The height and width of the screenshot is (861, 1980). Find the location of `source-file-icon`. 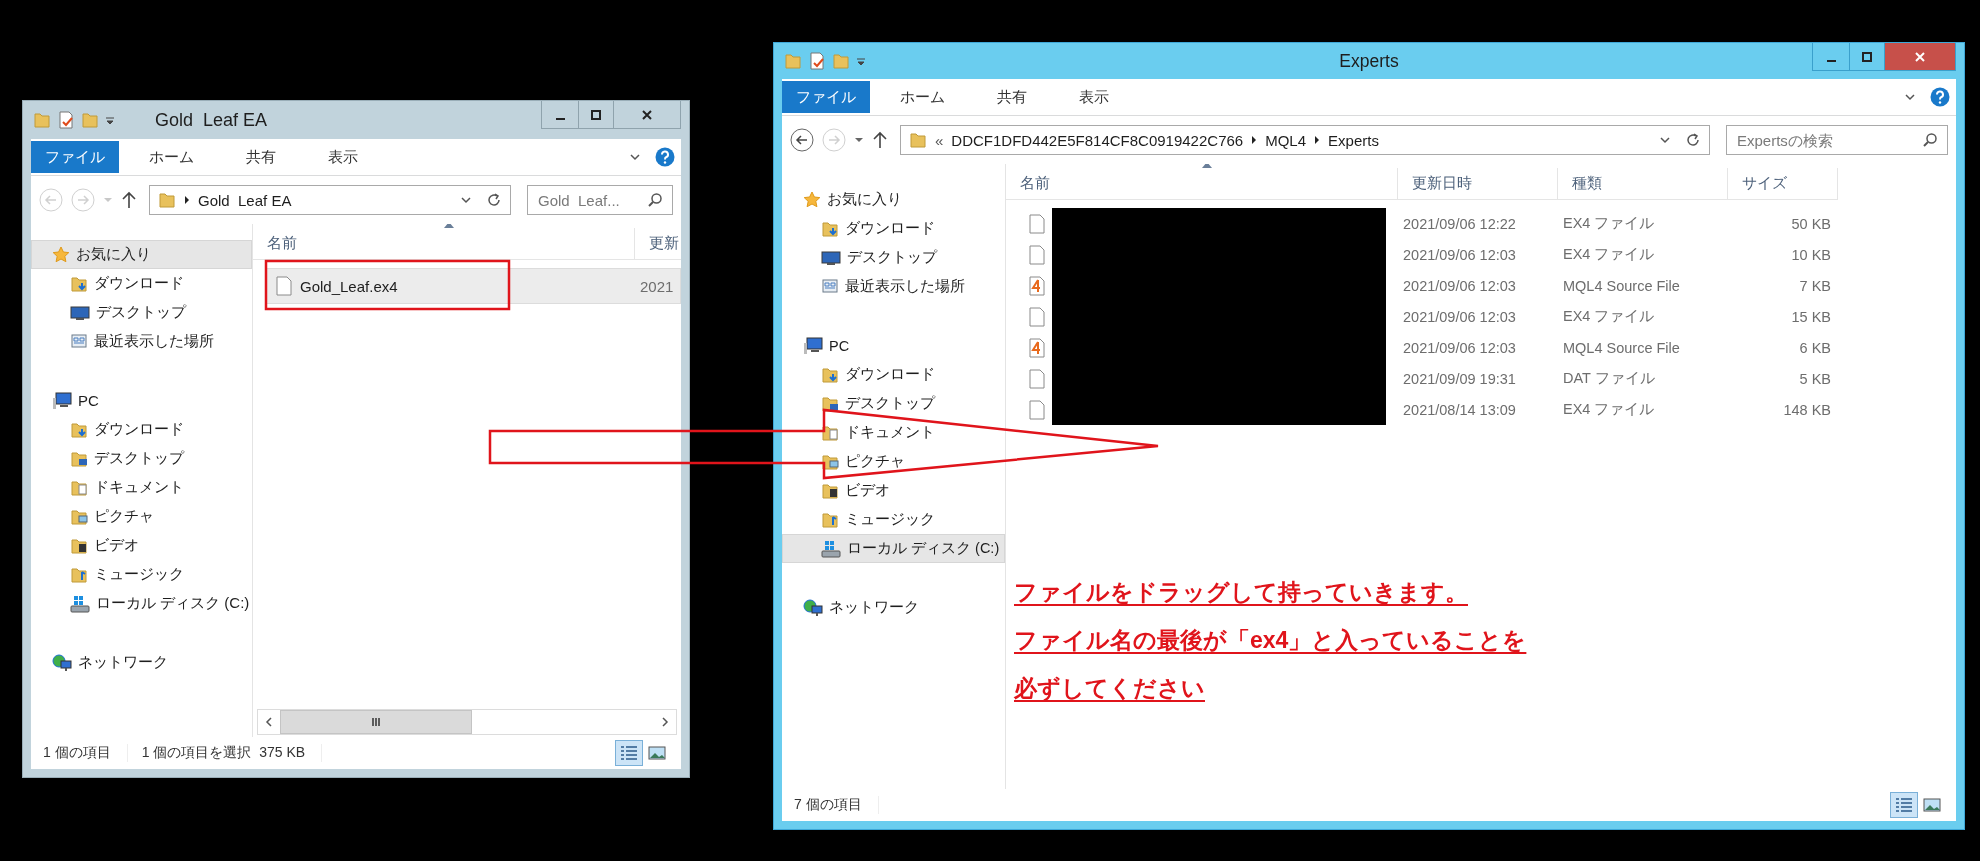

source-file-icon is located at coordinates (1037, 285).